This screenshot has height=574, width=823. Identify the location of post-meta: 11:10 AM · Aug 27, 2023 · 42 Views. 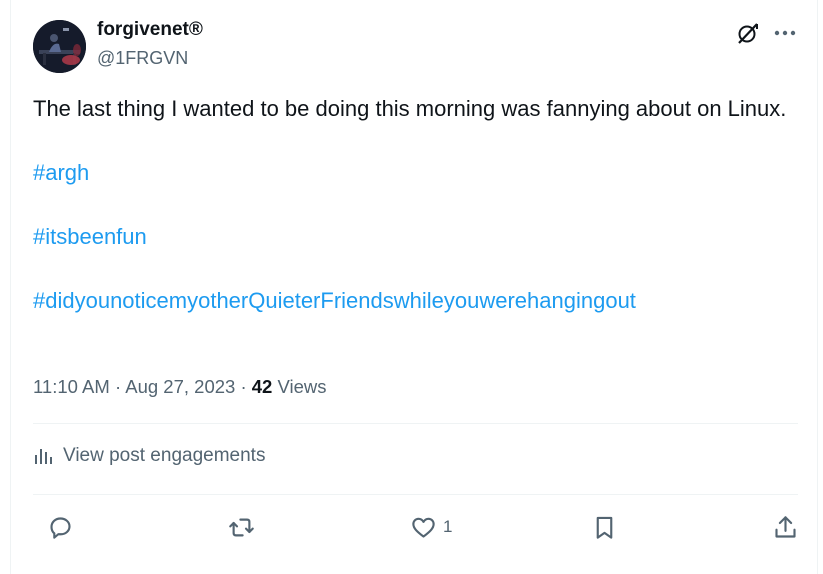
(180, 387).